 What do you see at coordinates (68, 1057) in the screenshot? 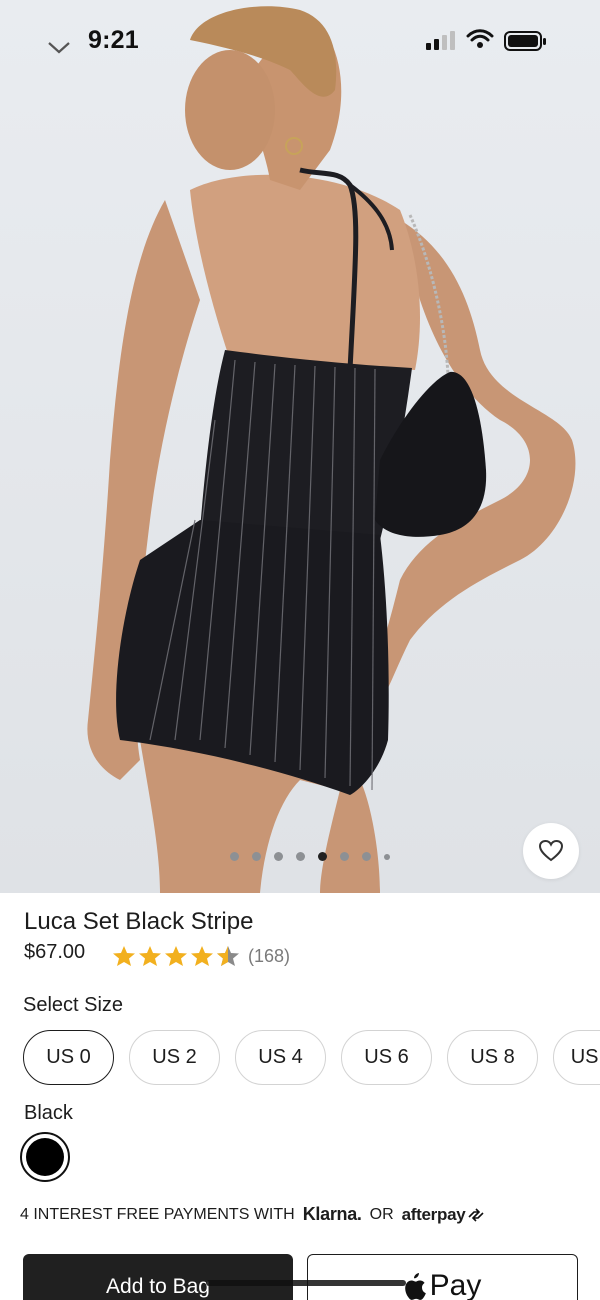
I see `size-option-us-0: US 0` at bounding box center [68, 1057].